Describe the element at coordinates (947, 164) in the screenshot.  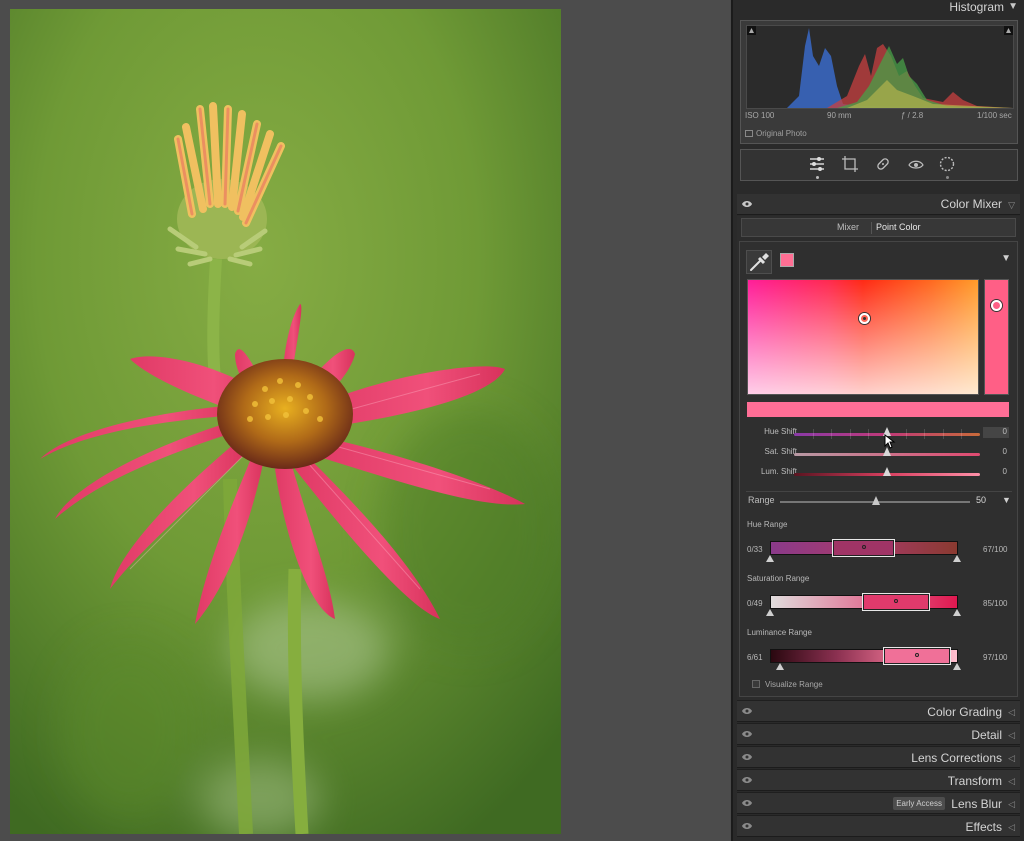
I see `masking-icon` at that location.